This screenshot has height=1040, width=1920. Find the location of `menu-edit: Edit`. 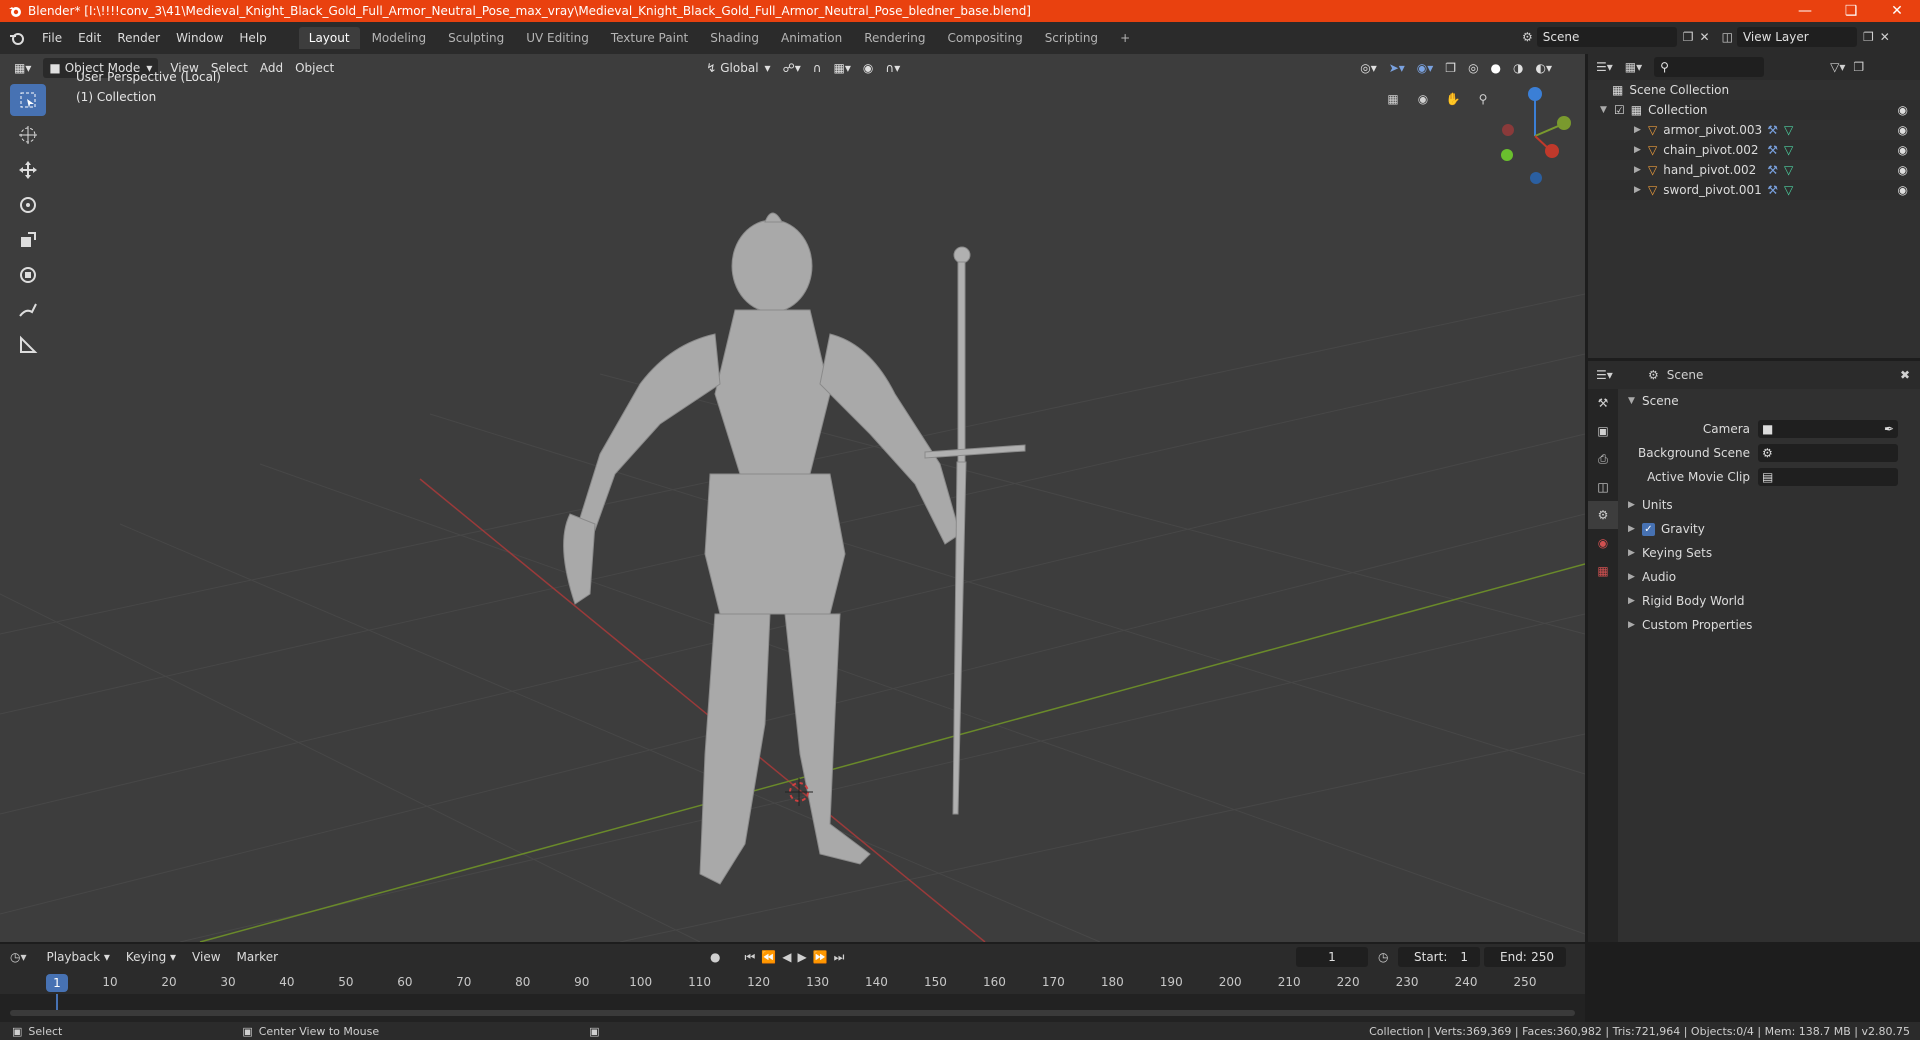

menu-edit: Edit is located at coordinates (89, 38).